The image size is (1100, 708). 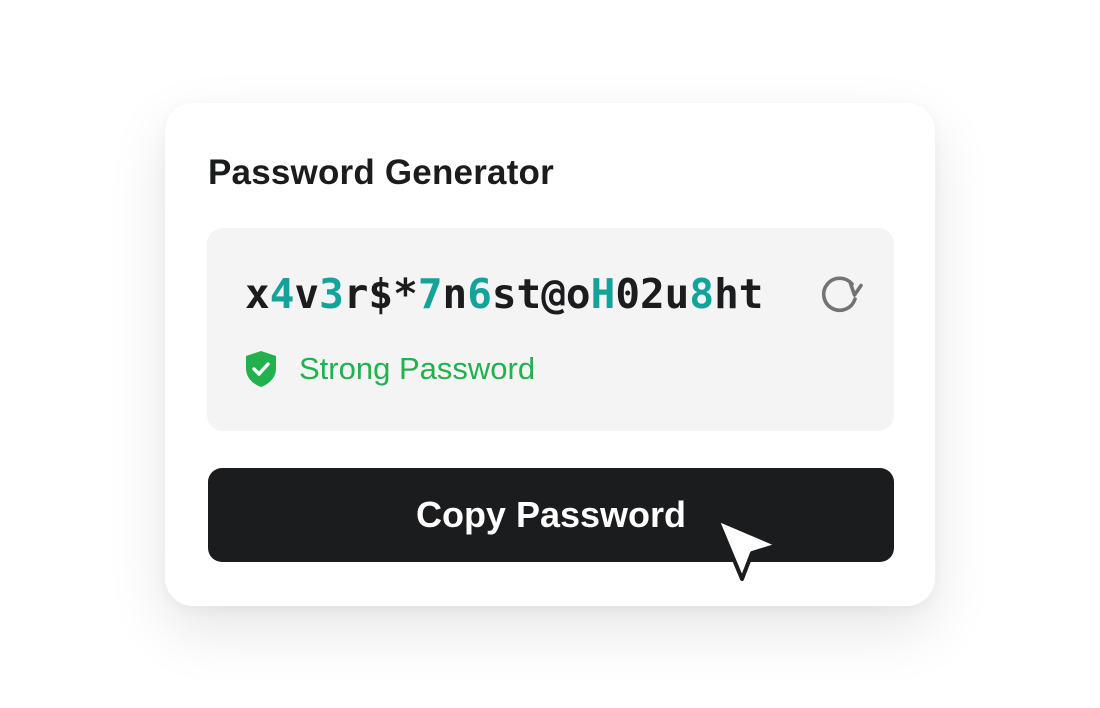 I want to click on strength-indicator: Strong Password, so click(x=389, y=369).